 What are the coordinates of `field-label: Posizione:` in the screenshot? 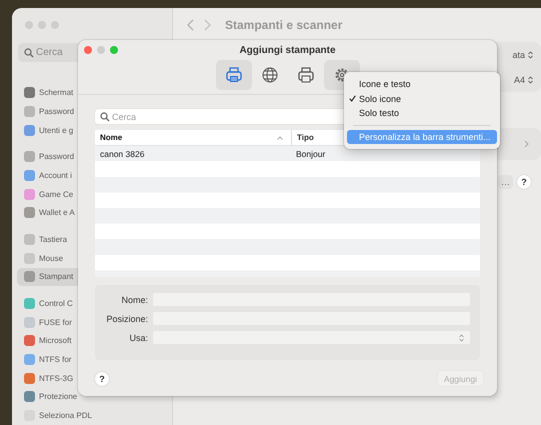 It's located at (126, 319).